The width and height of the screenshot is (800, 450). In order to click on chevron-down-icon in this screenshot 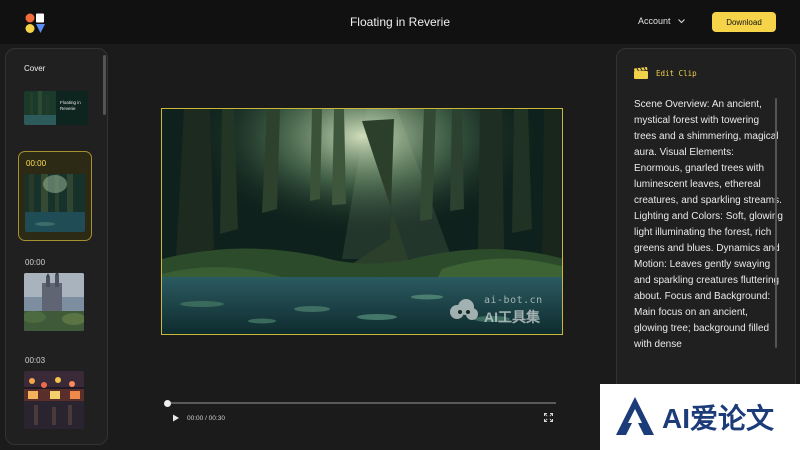, I will do `click(681, 20)`.